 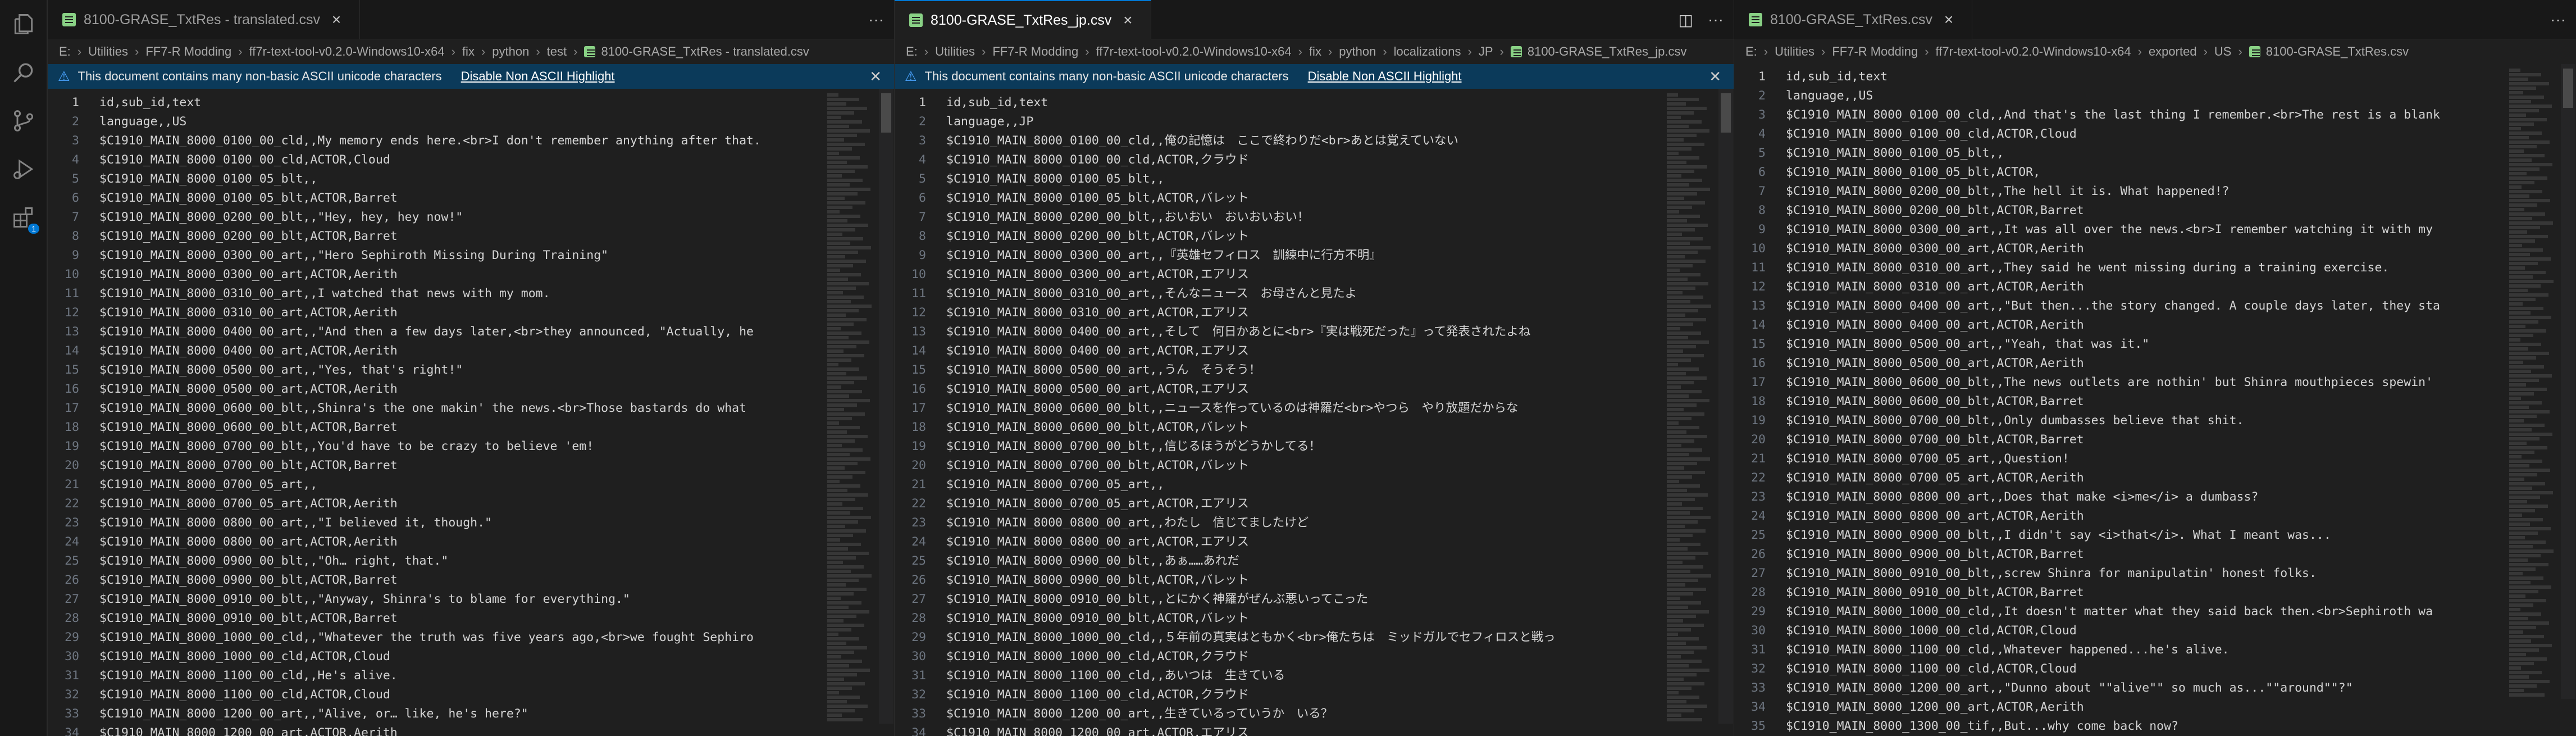 I want to click on run-debug-icon, so click(x=23, y=169).